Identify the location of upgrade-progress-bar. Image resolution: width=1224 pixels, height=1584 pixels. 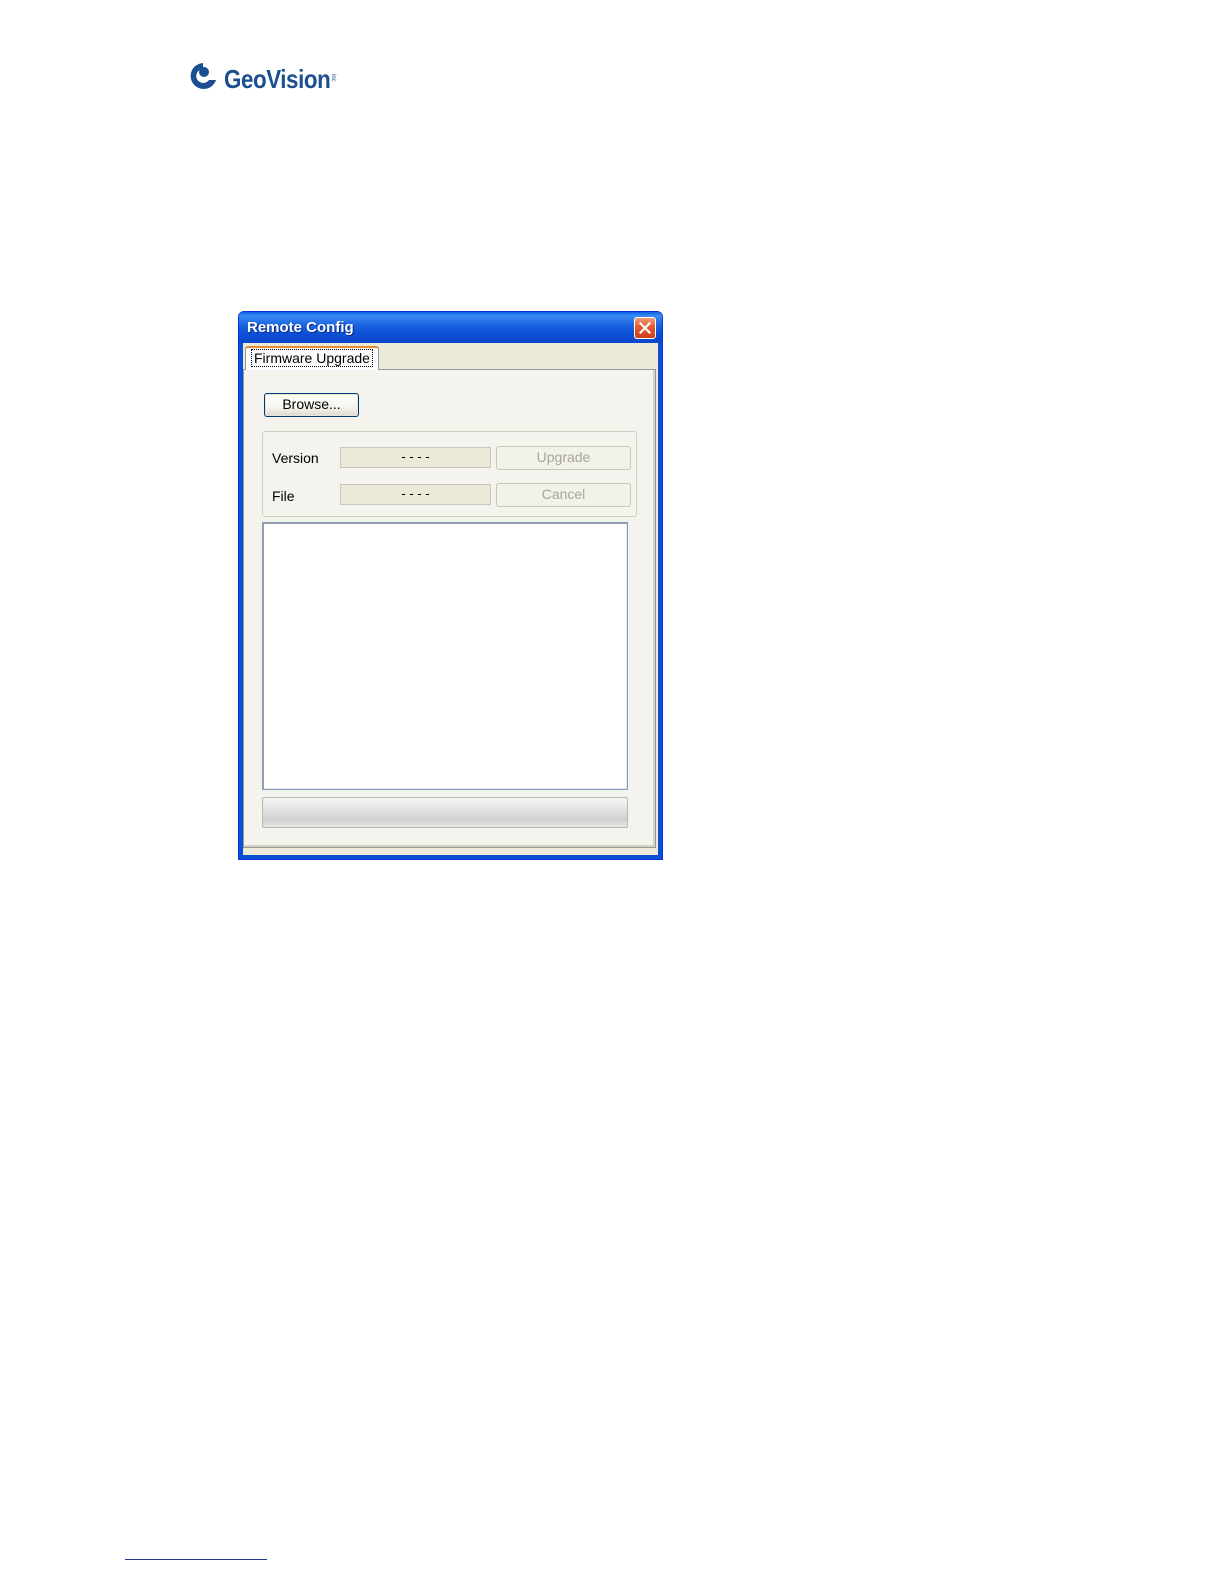
(445, 812).